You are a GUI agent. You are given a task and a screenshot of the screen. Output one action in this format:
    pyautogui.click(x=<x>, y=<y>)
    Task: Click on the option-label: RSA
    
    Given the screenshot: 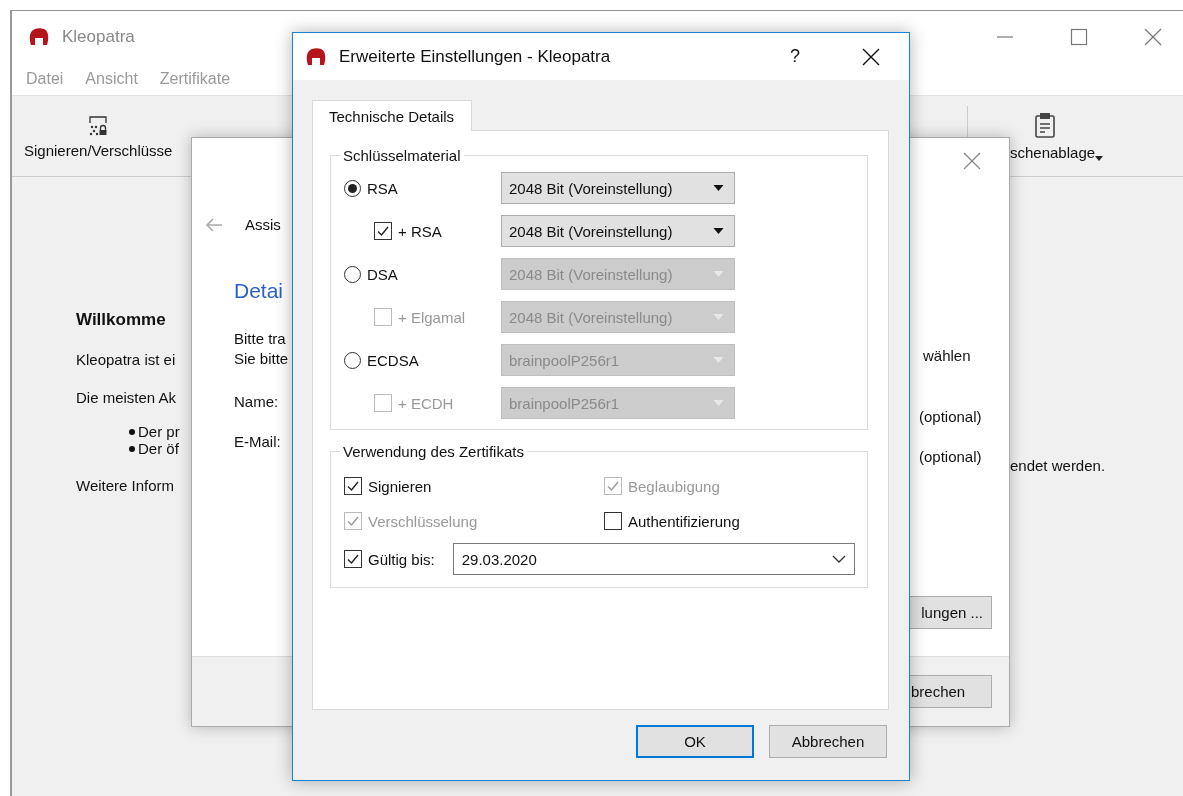 What is the action you would take?
    pyautogui.click(x=382, y=188)
    